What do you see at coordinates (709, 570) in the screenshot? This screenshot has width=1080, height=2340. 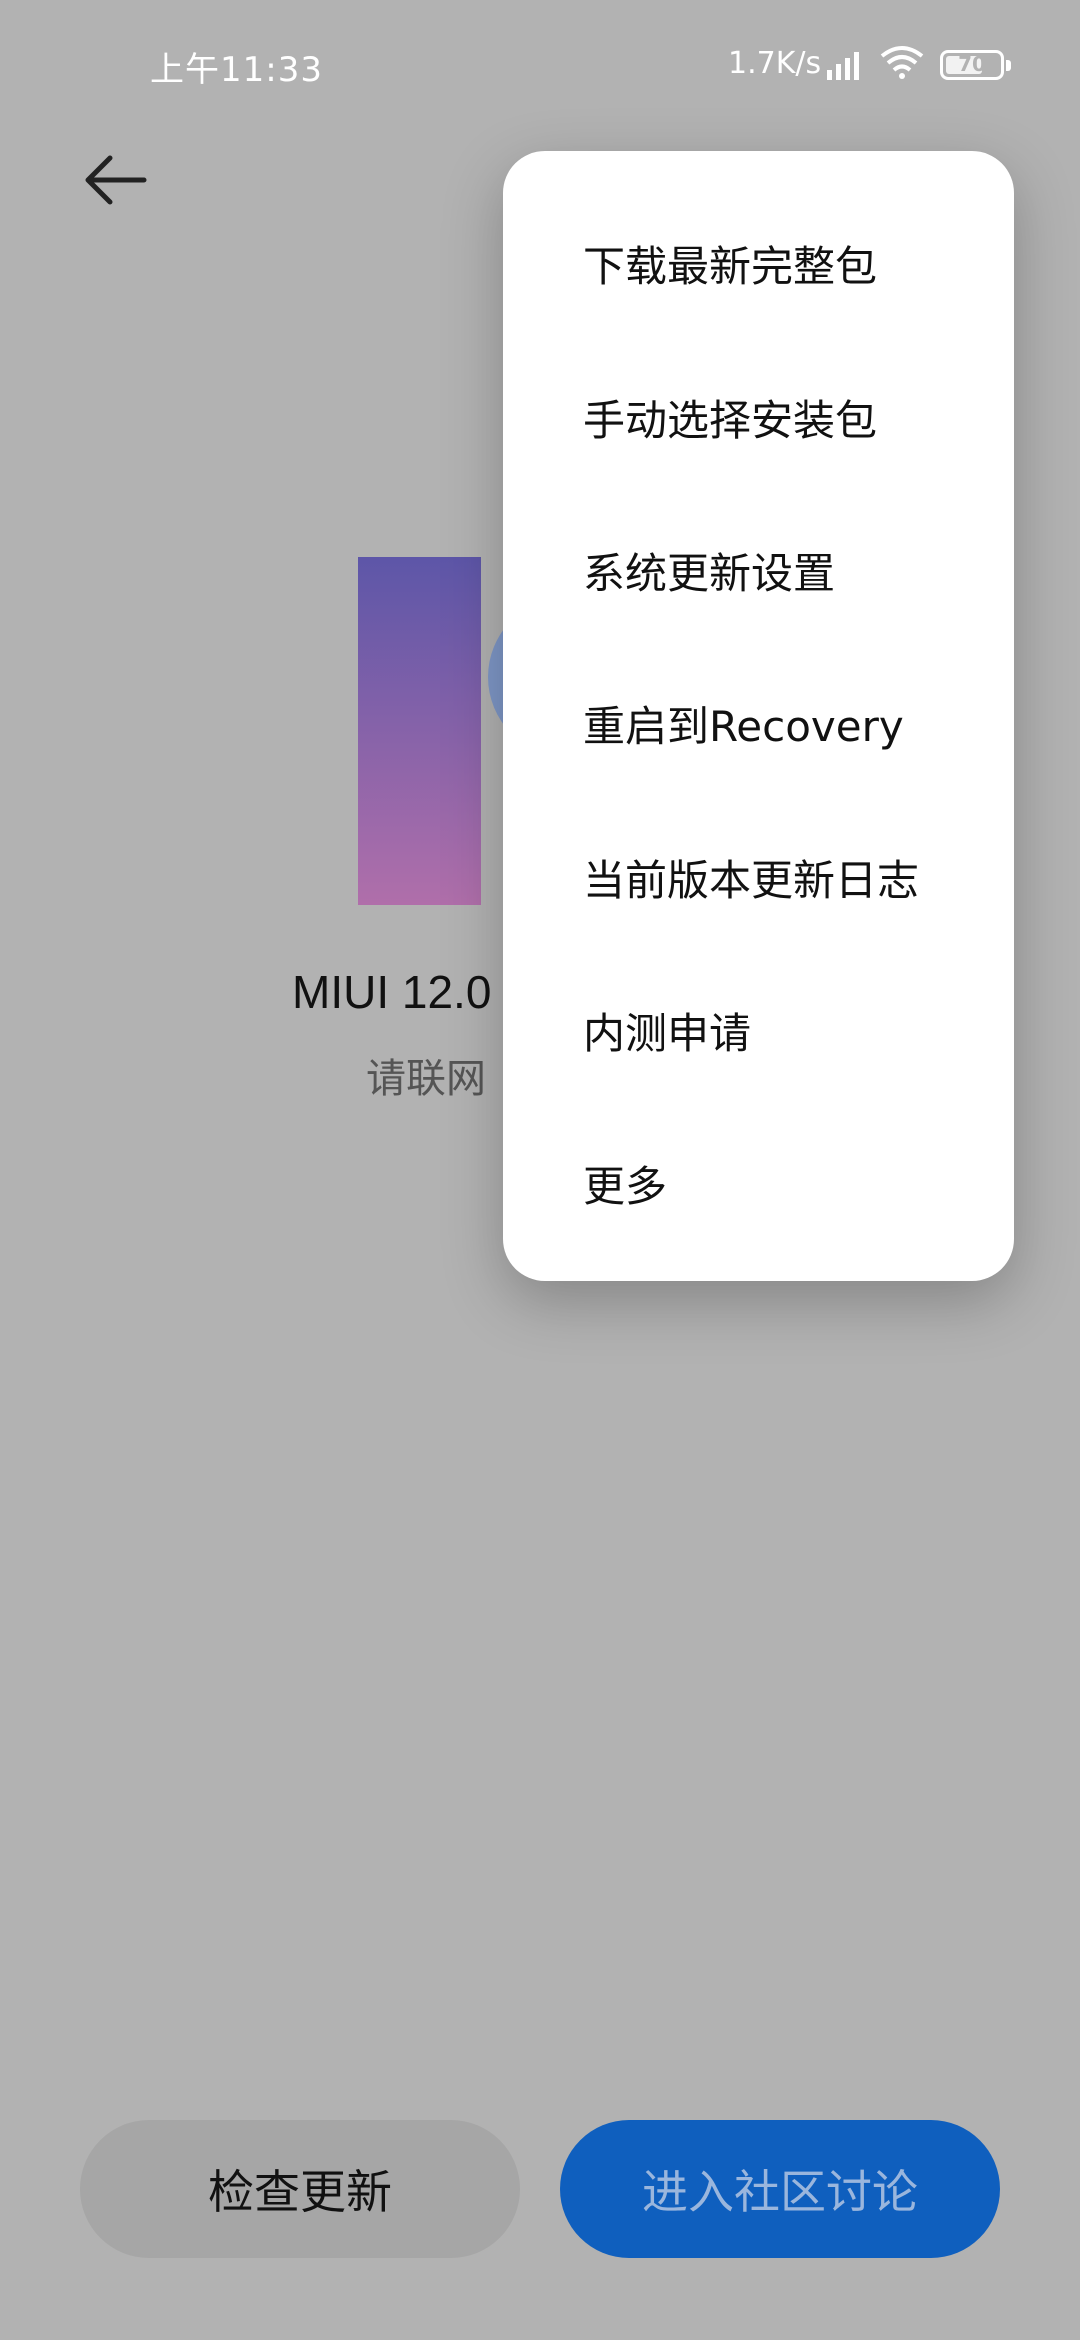 I see `menu-item-update-settings: 系统更新设置` at bounding box center [709, 570].